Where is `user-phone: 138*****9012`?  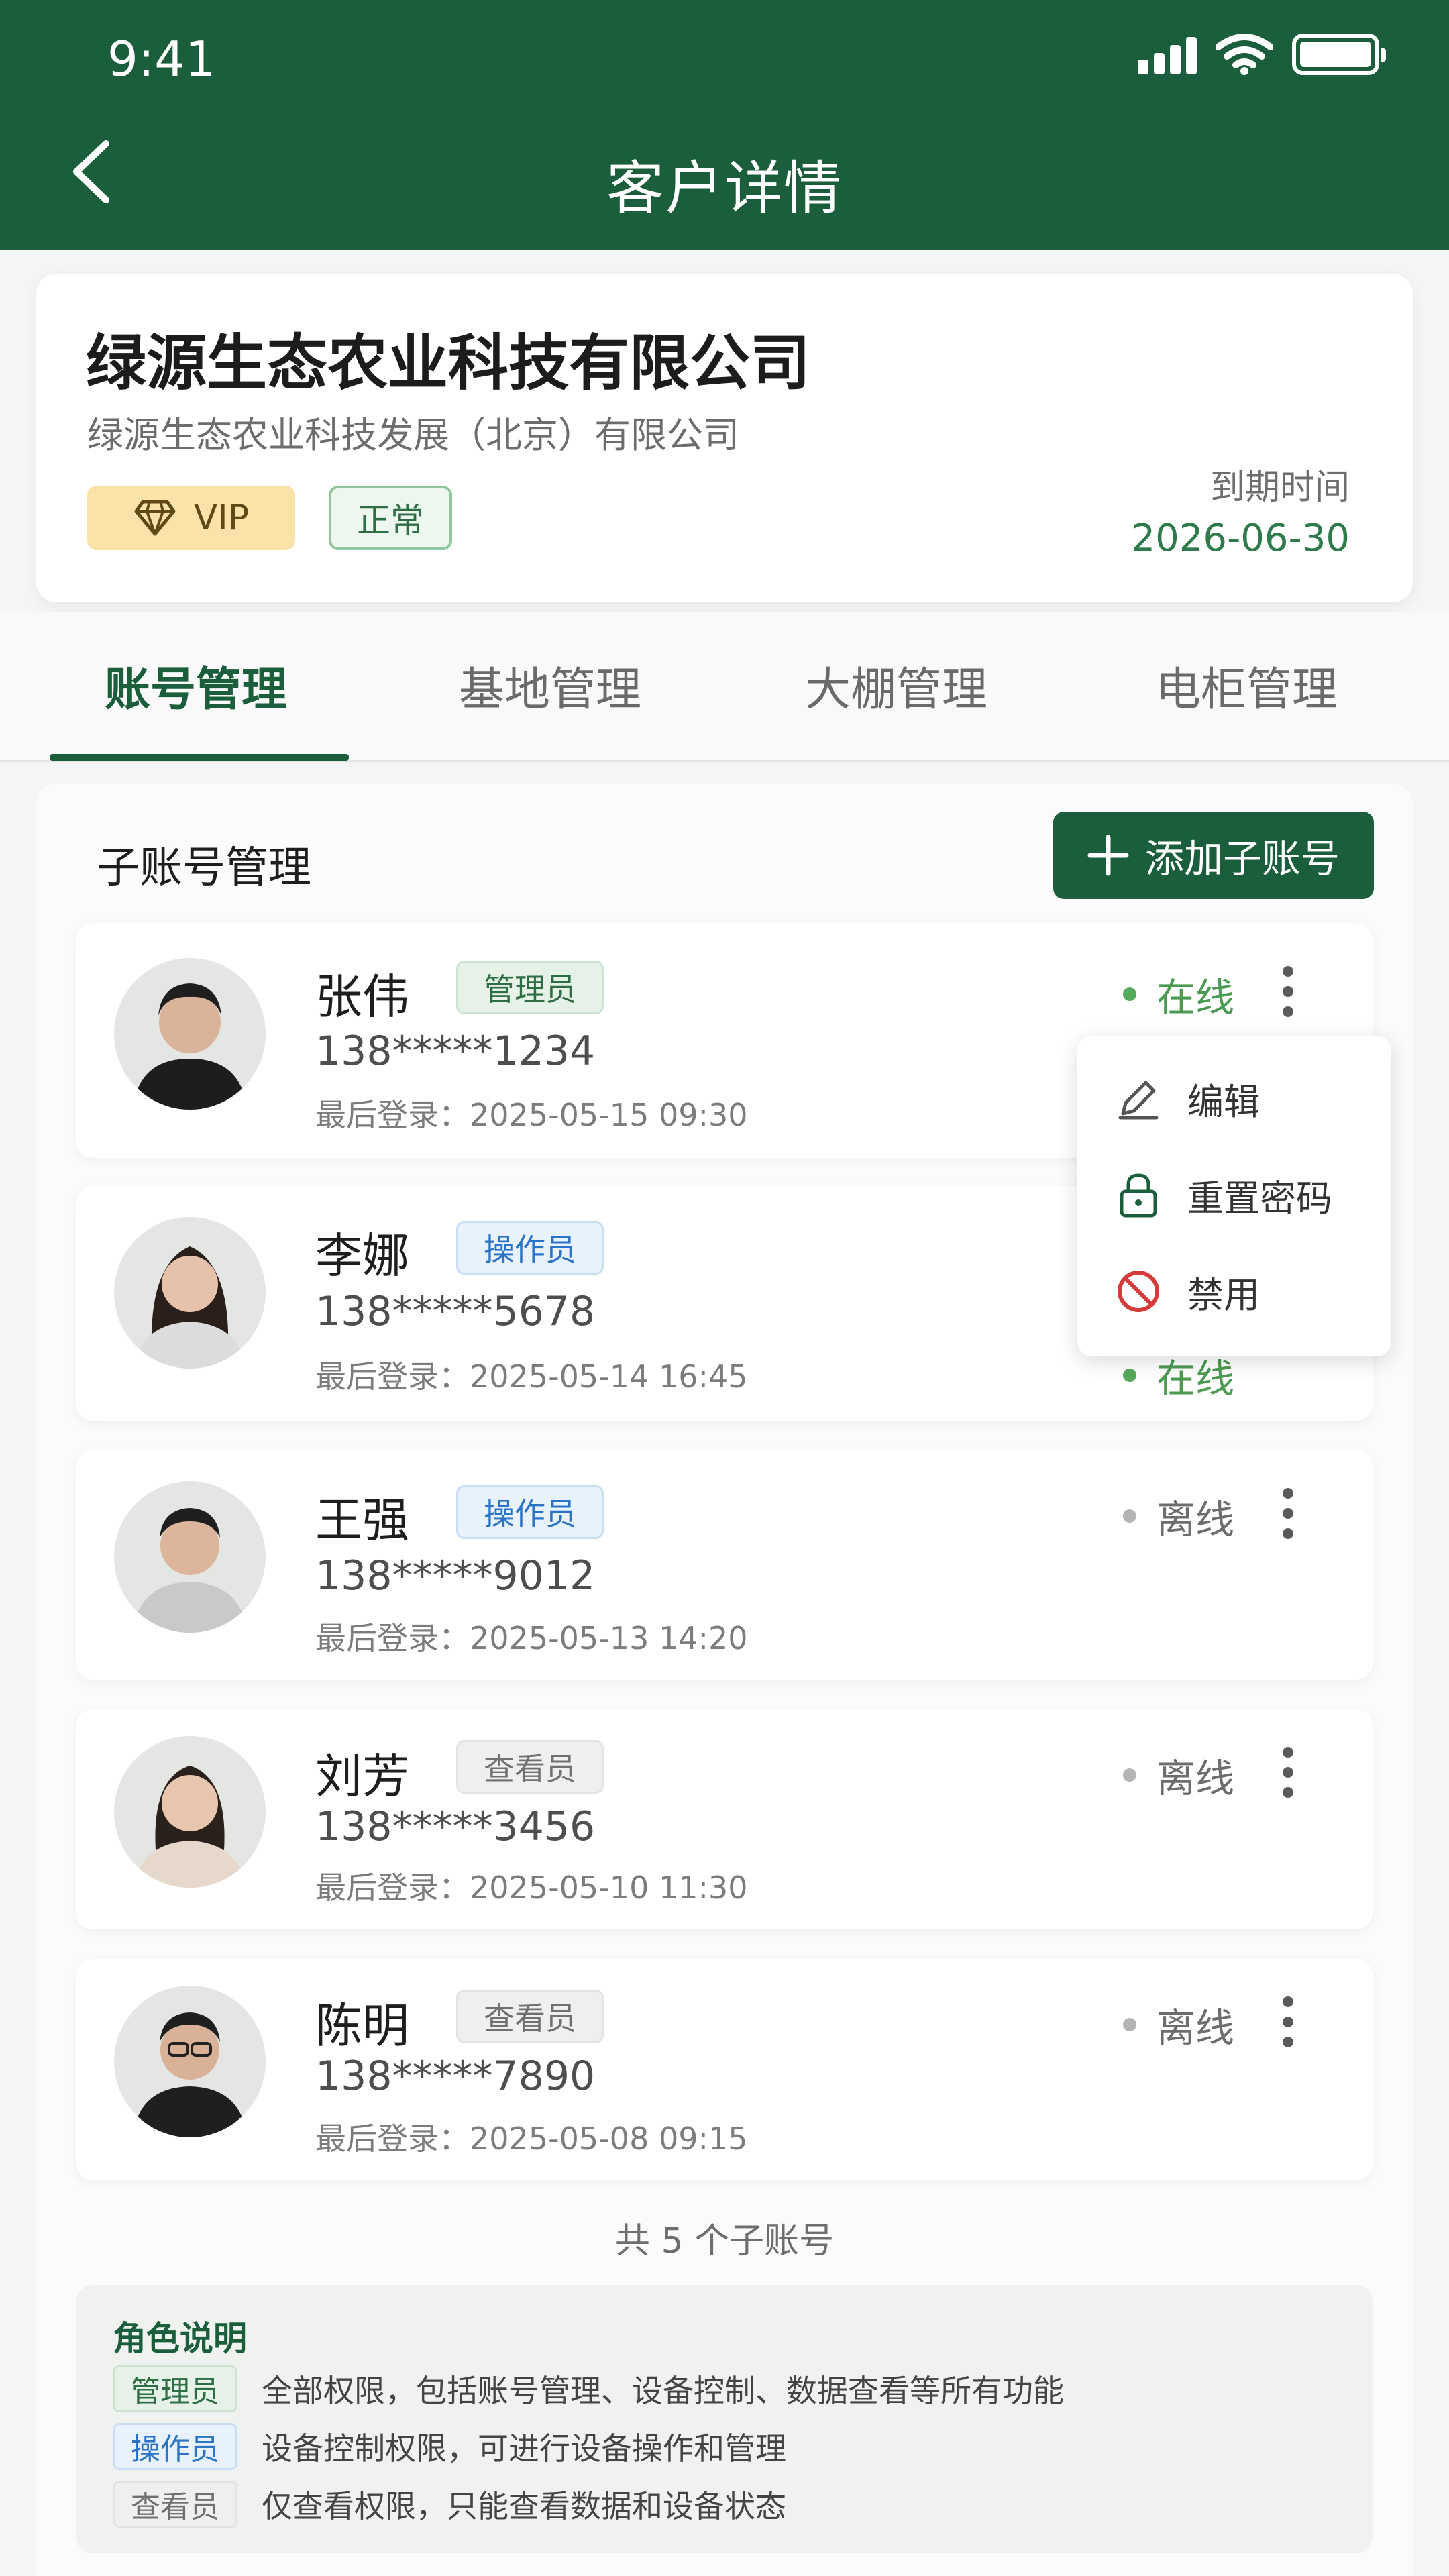 user-phone: 138*****9012 is located at coordinates (455, 1575).